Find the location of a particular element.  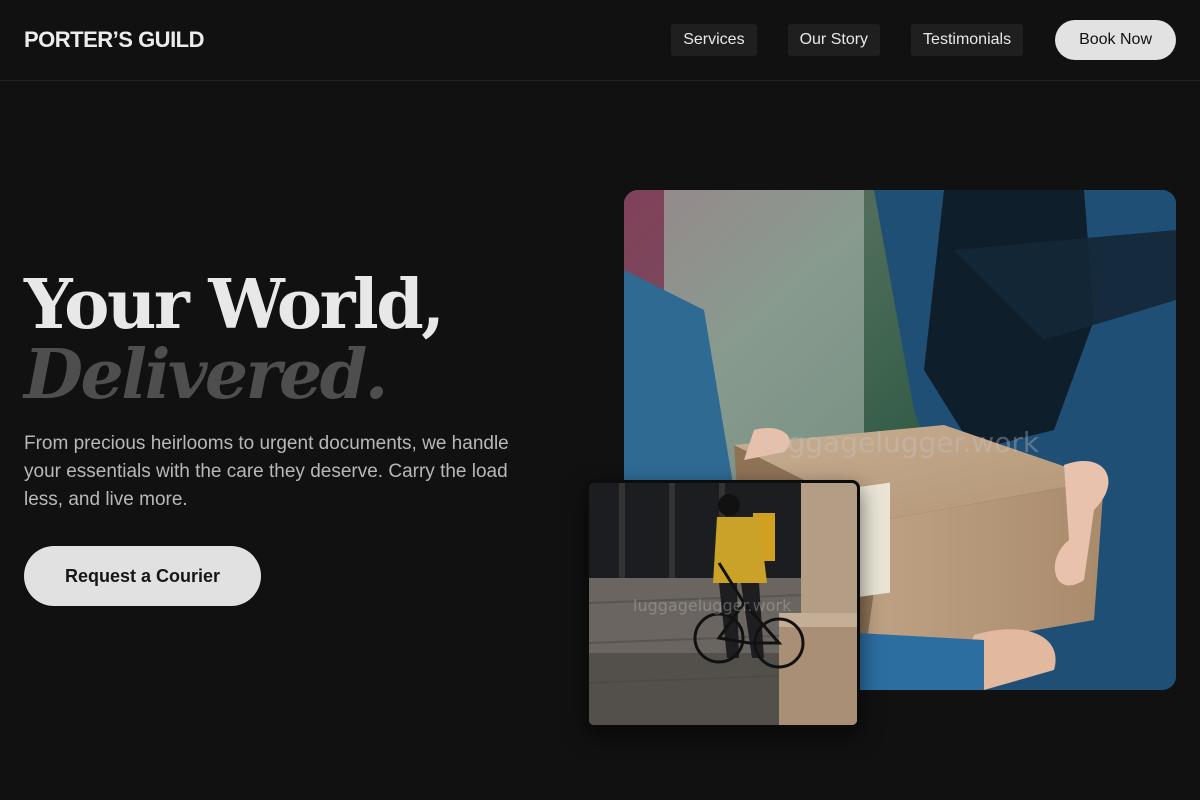

nav-link-our-story: Our Story is located at coordinates (834, 40).